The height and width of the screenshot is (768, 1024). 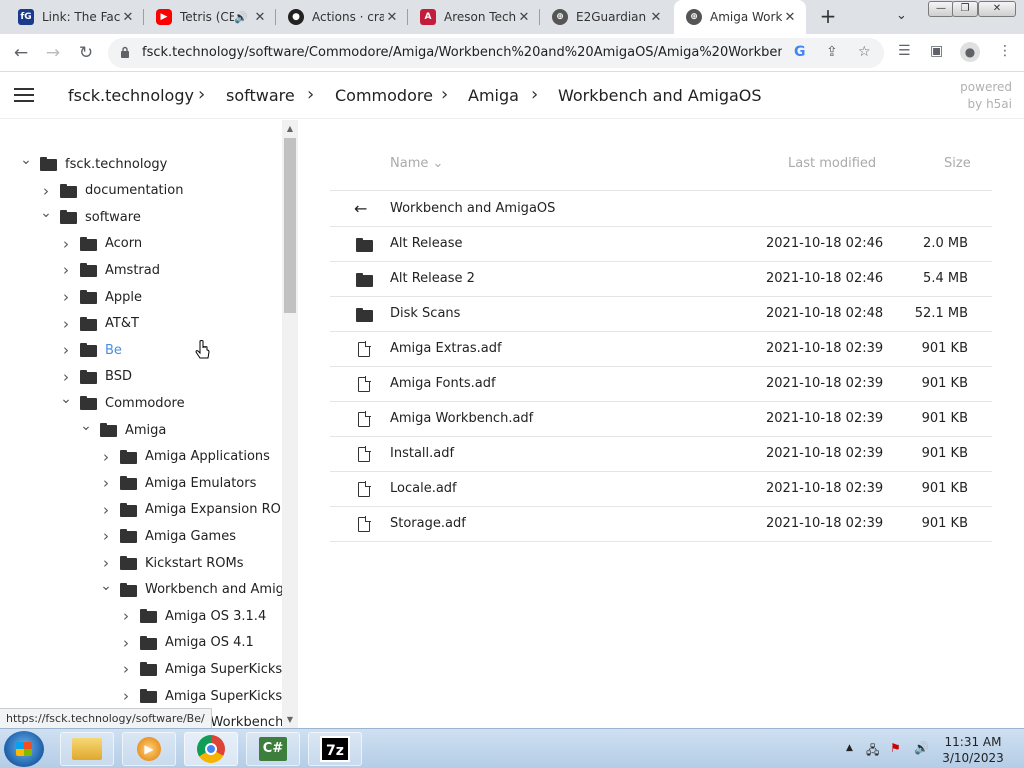 What do you see at coordinates (342, 17) in the screenshot?
I see `tab-3: ● Actions · crac ✕` at bounding box center [342, 17].